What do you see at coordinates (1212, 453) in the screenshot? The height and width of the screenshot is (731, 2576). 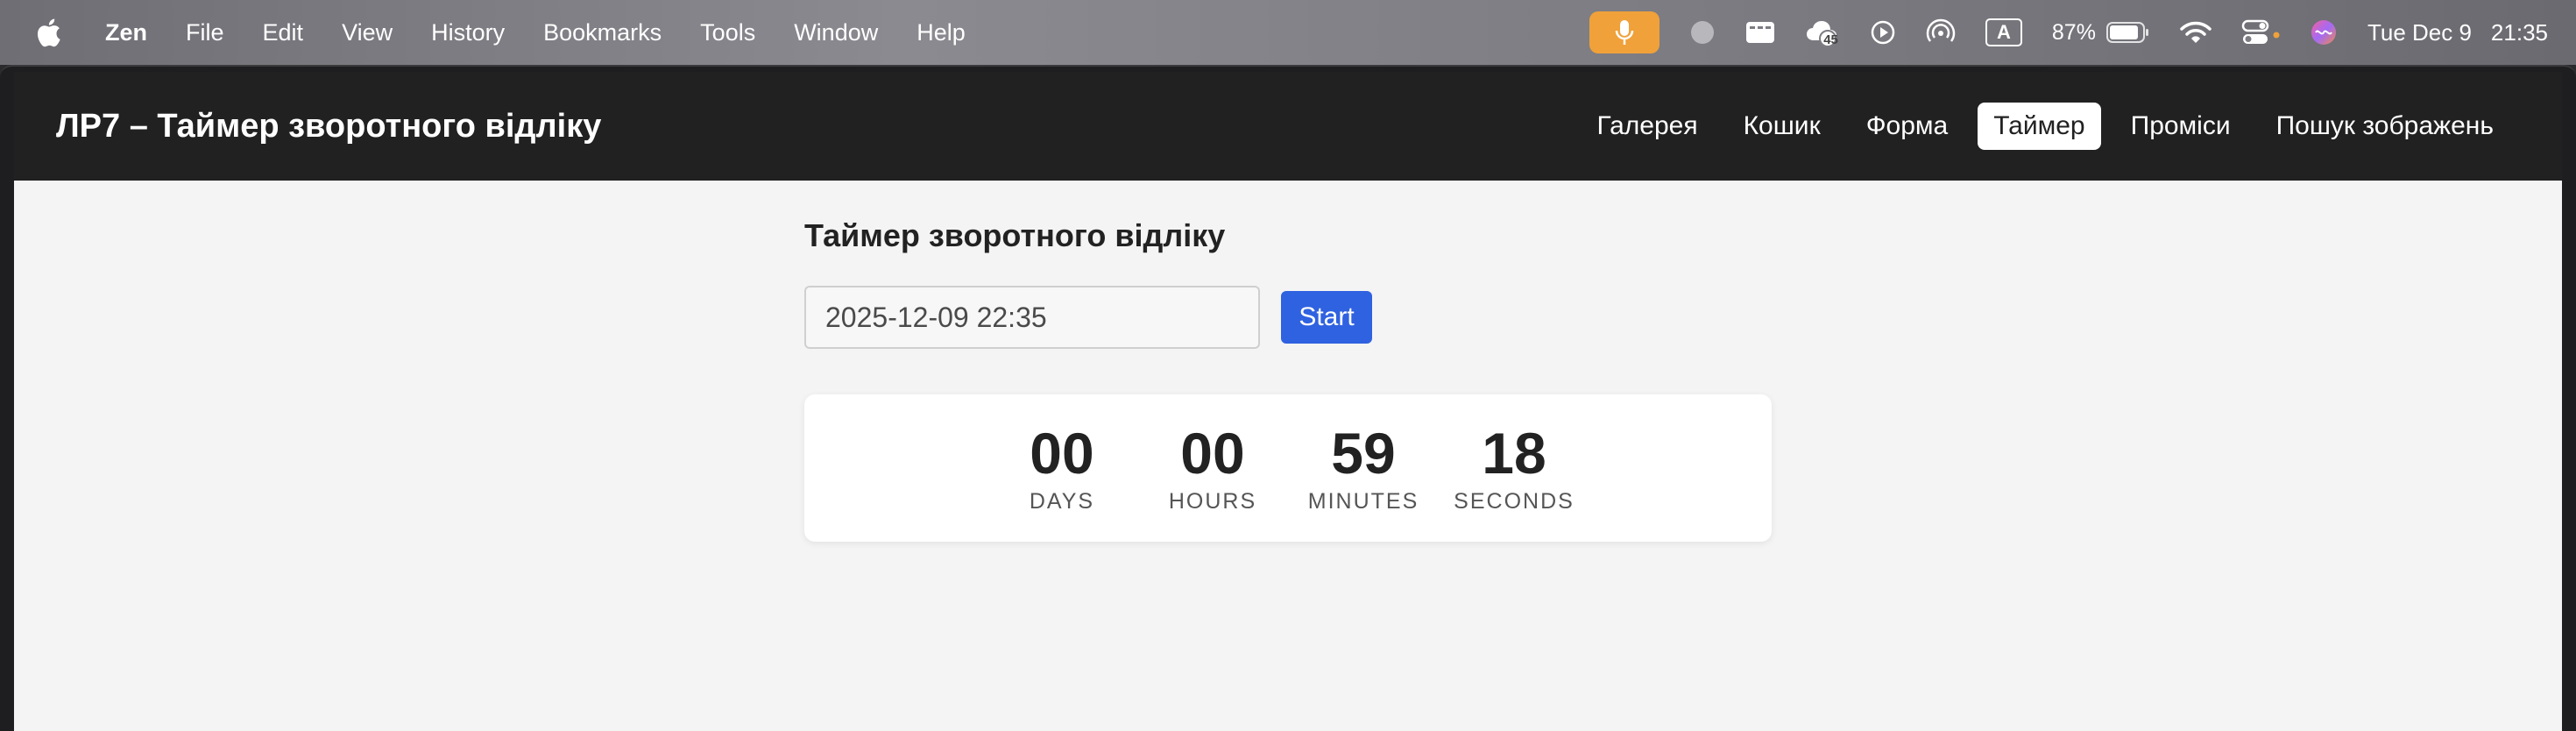 I see `hours-value: 00` at bounding box center [1212, 453].